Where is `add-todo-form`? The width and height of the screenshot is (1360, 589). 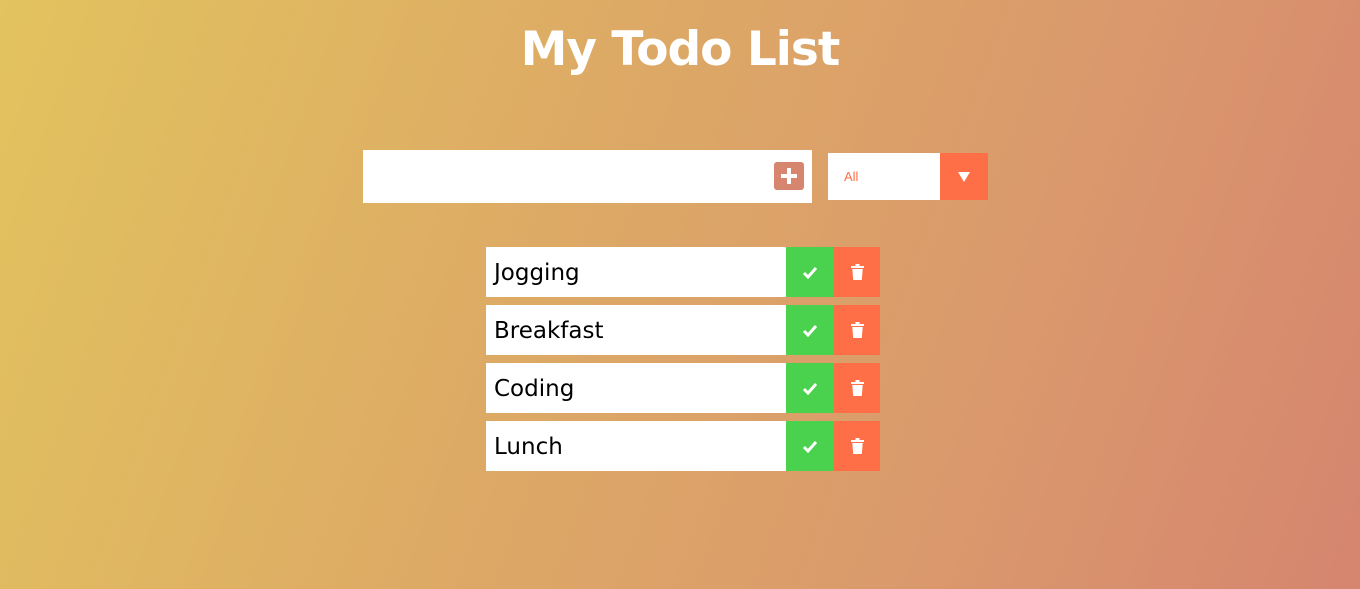 add-todo-form is located at coordinates (587, 176).